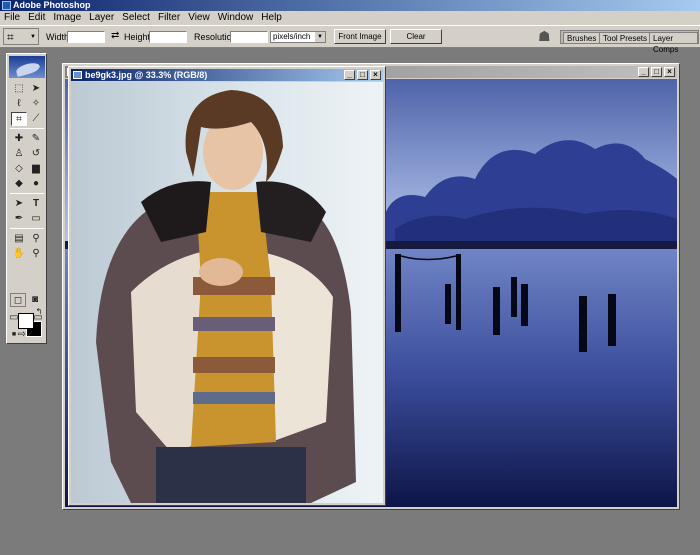 This screenshot has height=555, width=700. What do you see at coordinates (36, 204) in the screenshot?
I see `type-icon: T` at bounding box center [36, 204].